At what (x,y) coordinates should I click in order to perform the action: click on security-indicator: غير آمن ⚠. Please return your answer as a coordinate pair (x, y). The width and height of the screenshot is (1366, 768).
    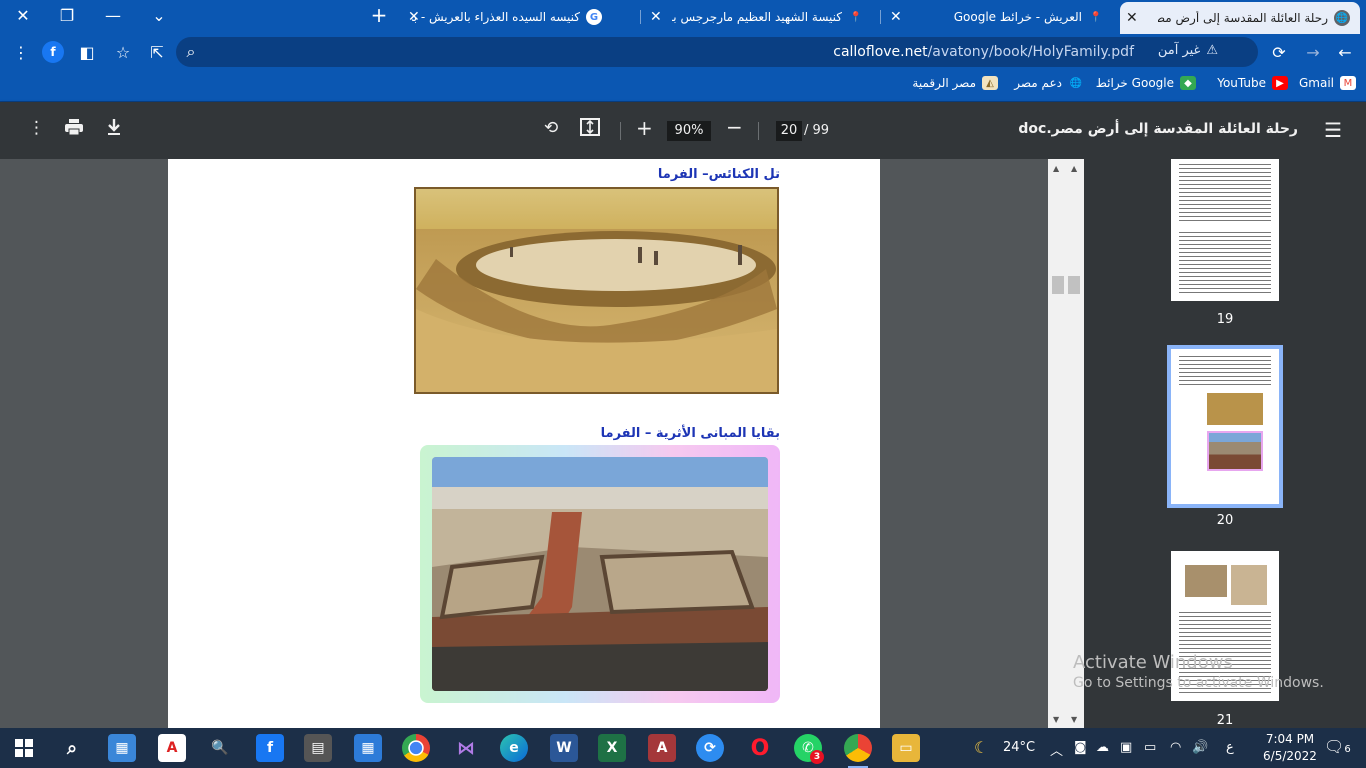
    Looking at the image, I should click on (1188, 50).